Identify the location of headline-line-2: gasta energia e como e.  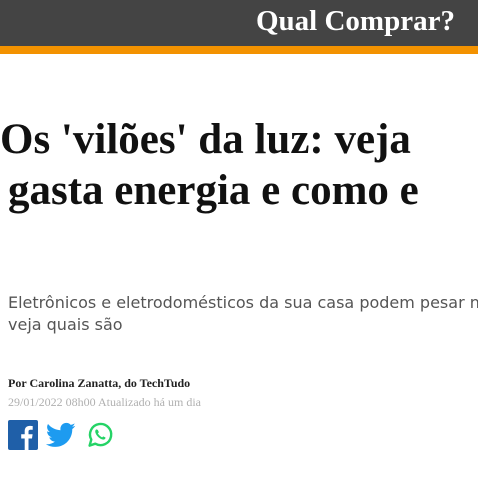
(213, 190).